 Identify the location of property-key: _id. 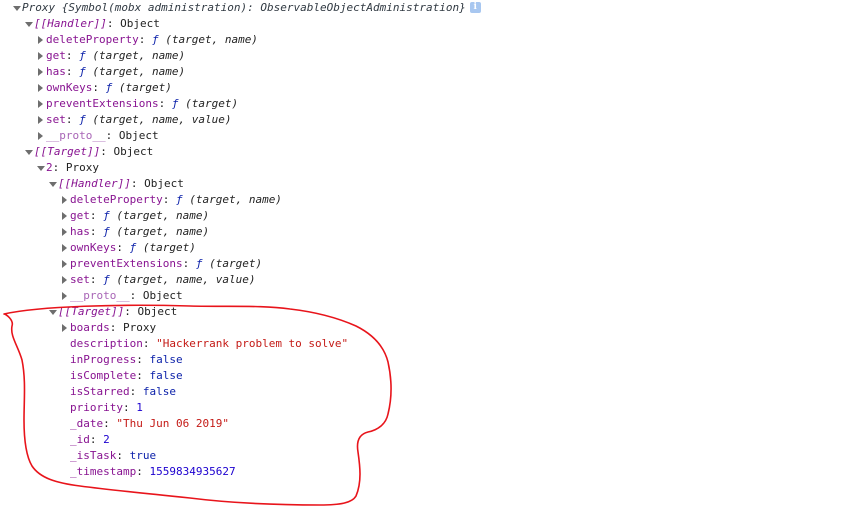
(80, 439).